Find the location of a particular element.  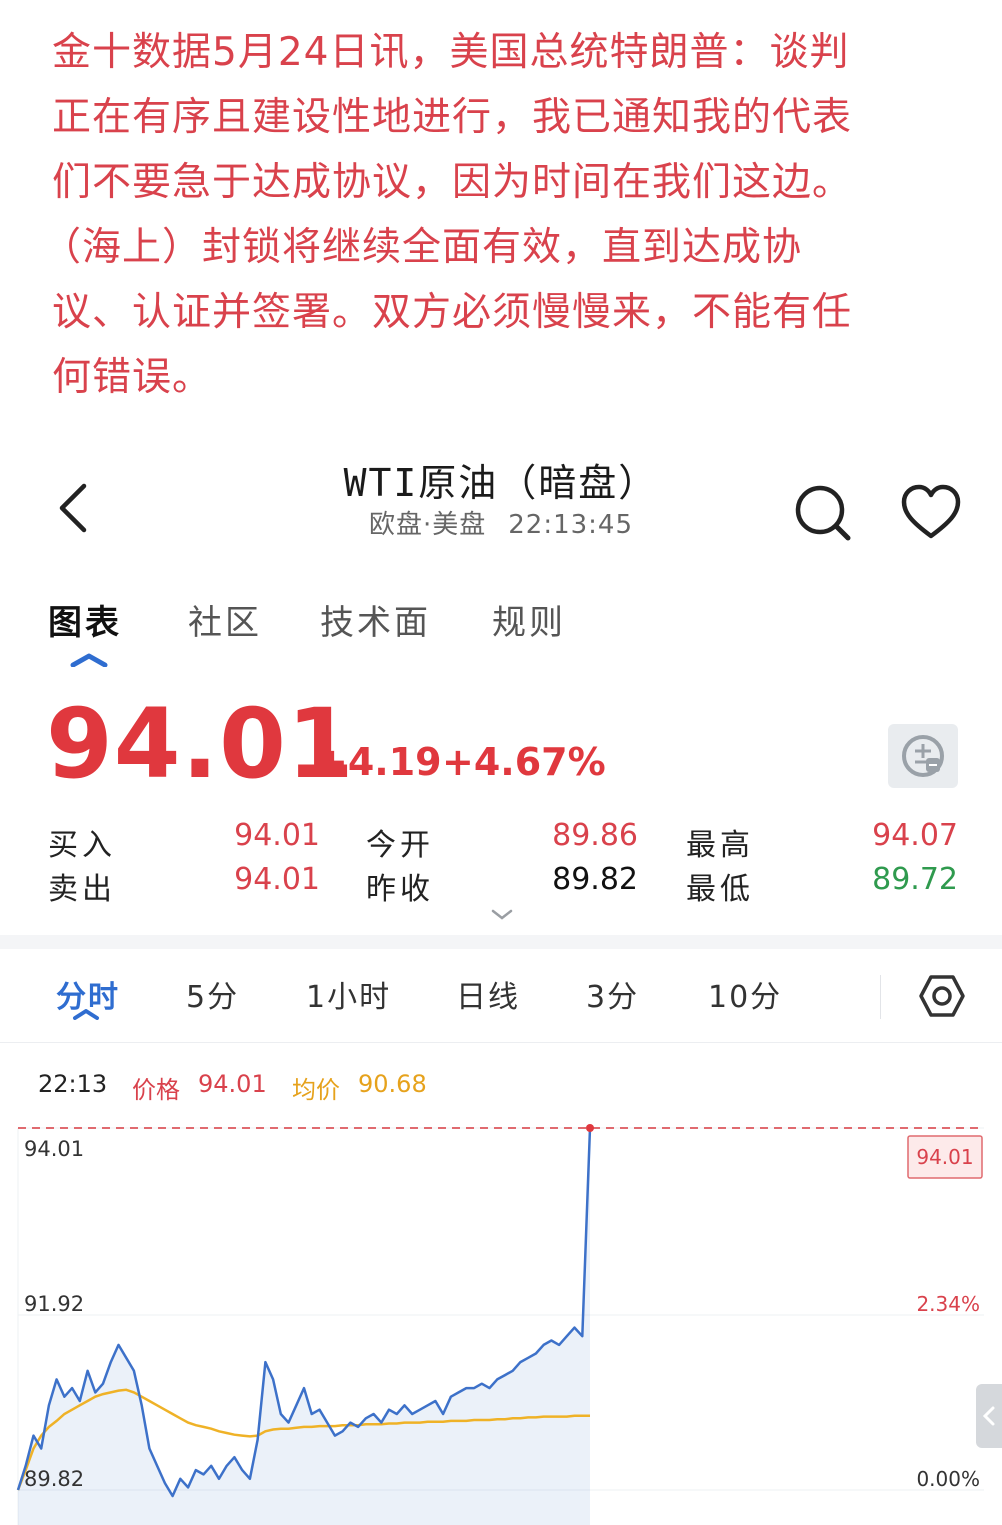

chart-time: 22:13 is located at coordinates (73, 1084).